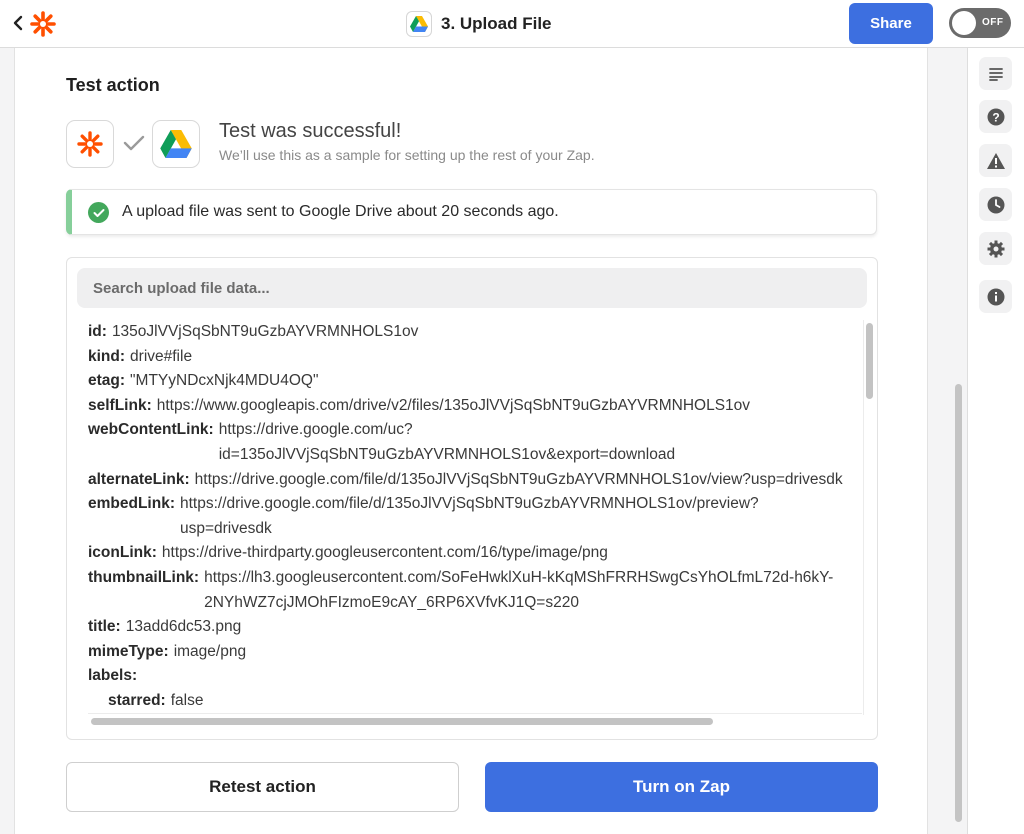  What do you see at coordinates (134, 145) in the screenshot?
I see `check-icon` at bounding box center [134, 145].